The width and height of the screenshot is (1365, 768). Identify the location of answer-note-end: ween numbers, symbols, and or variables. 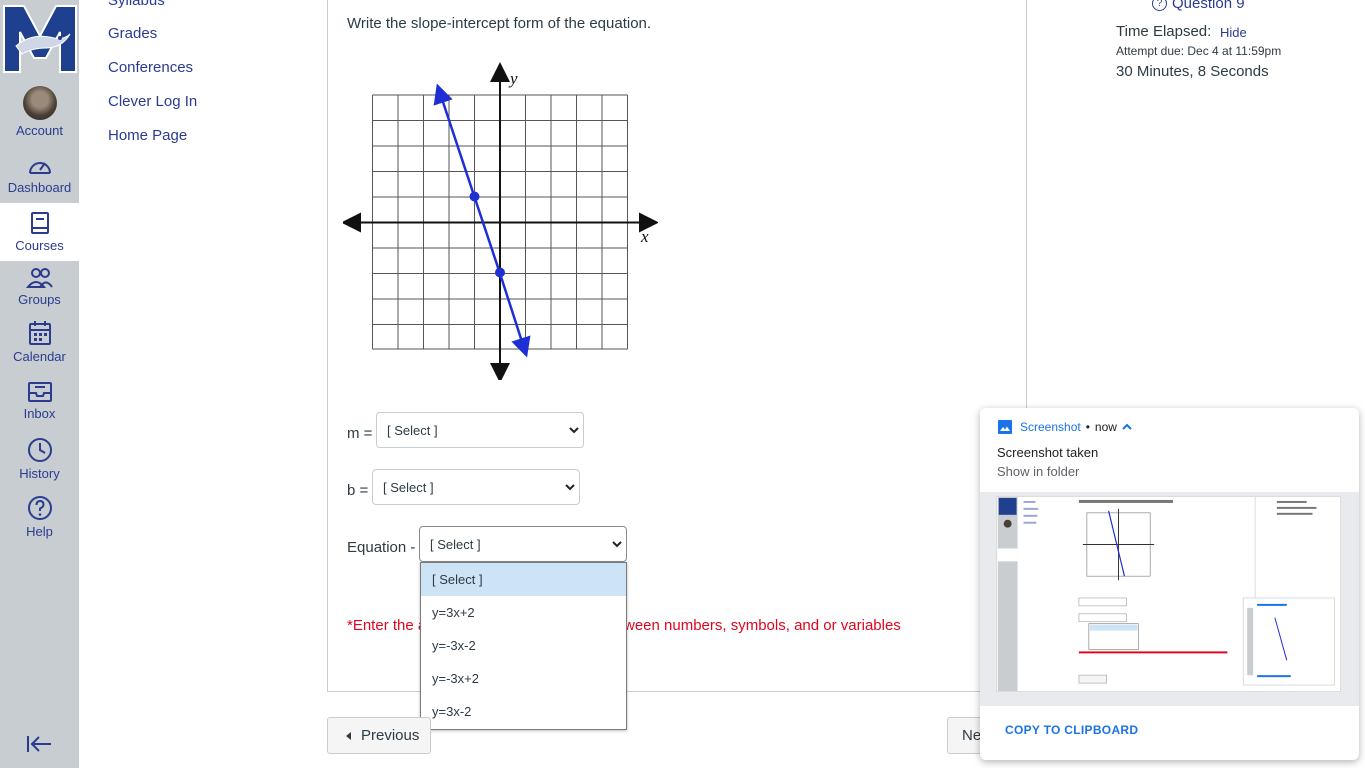
(762, 625).